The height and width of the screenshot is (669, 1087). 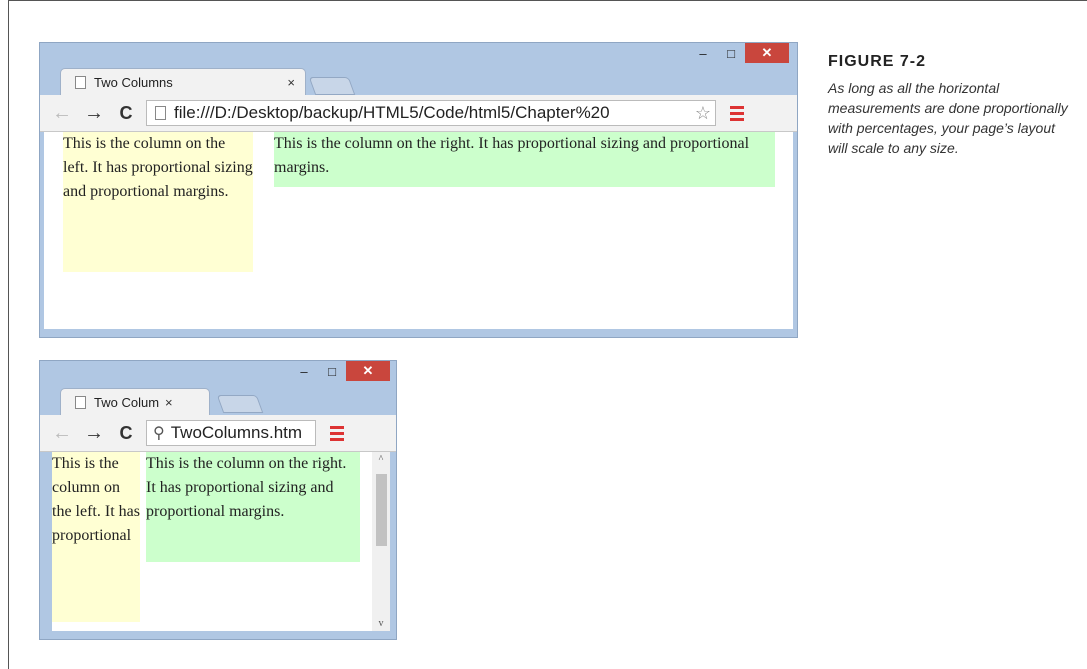 What do you see at coordinates (183, 81) in the screenshot?
I see `browser-tab: Two Columns ×` at bounding box center [183, 81].